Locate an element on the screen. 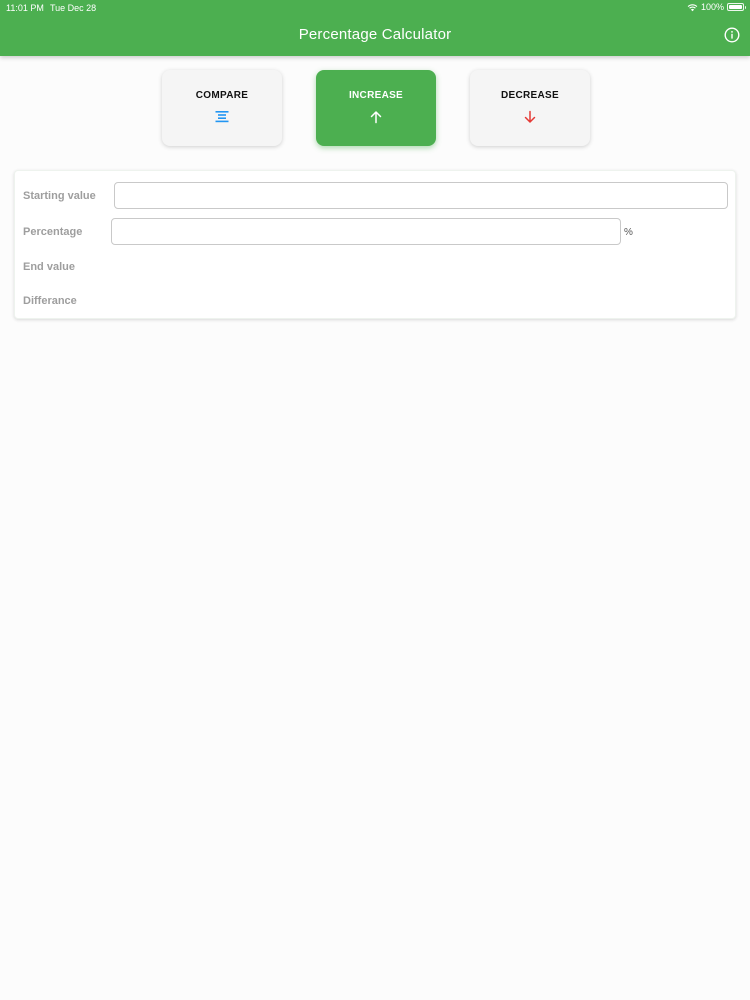  increase-button: INCREASE is located at coordinates (376, 108).